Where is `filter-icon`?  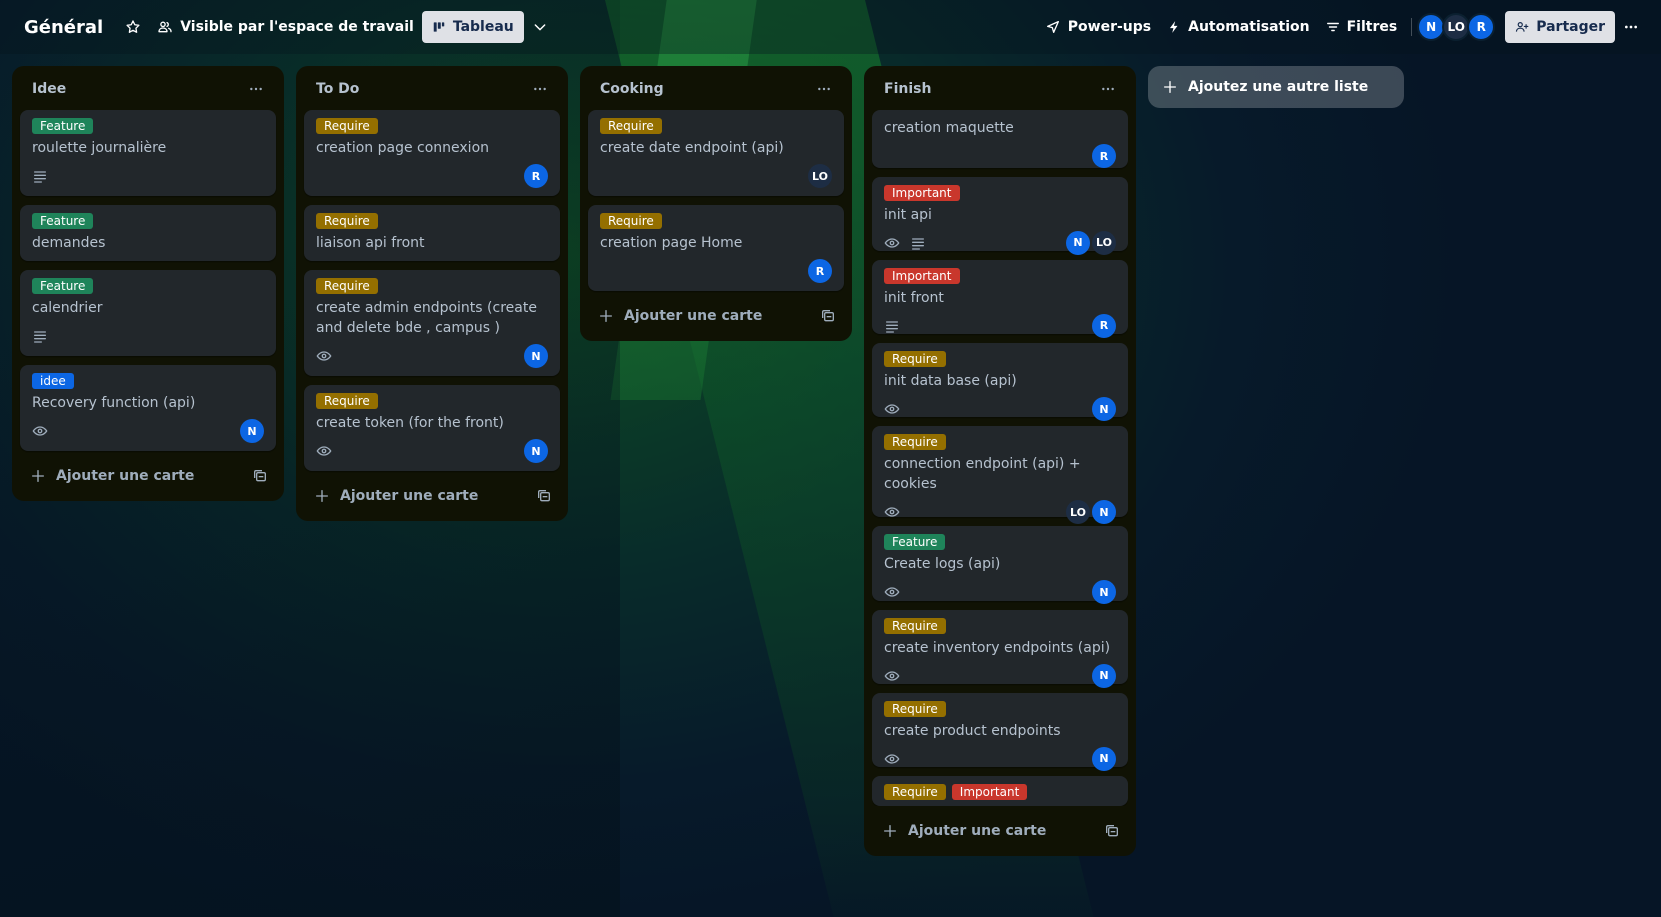 filter-icon is located at coordinates (1333, 27).